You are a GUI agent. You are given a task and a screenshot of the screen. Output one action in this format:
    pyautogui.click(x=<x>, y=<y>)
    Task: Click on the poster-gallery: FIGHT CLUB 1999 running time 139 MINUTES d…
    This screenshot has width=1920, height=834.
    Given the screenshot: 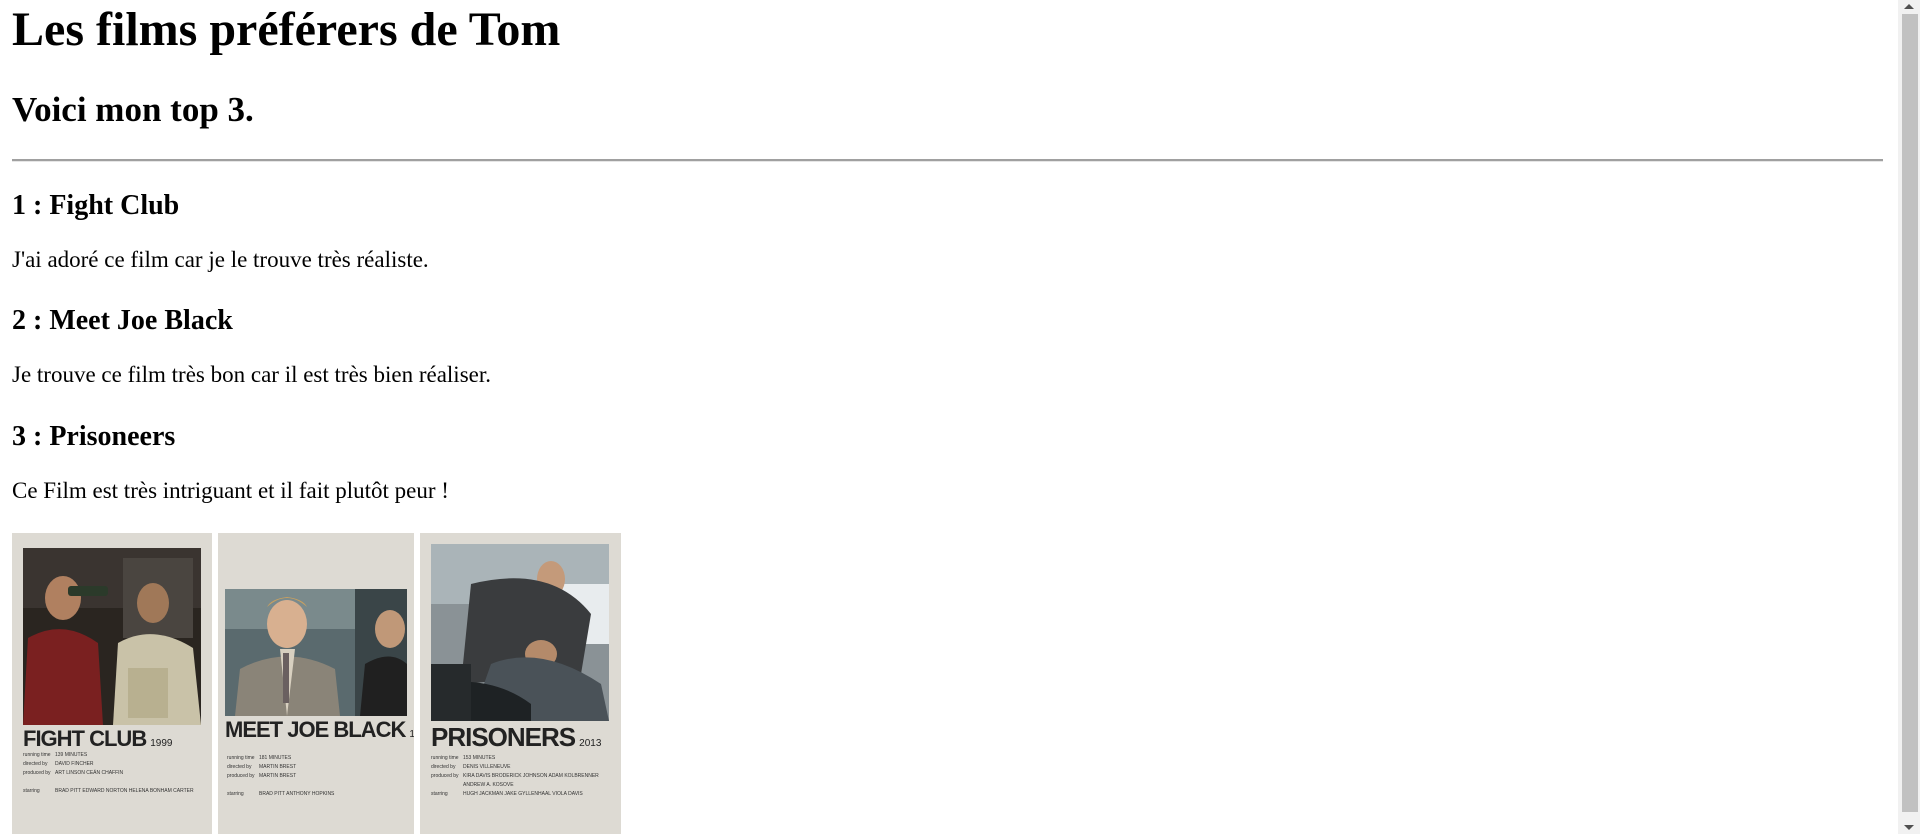 What is the action you would take?
    pyautogui.click(x=316, y=683)
    